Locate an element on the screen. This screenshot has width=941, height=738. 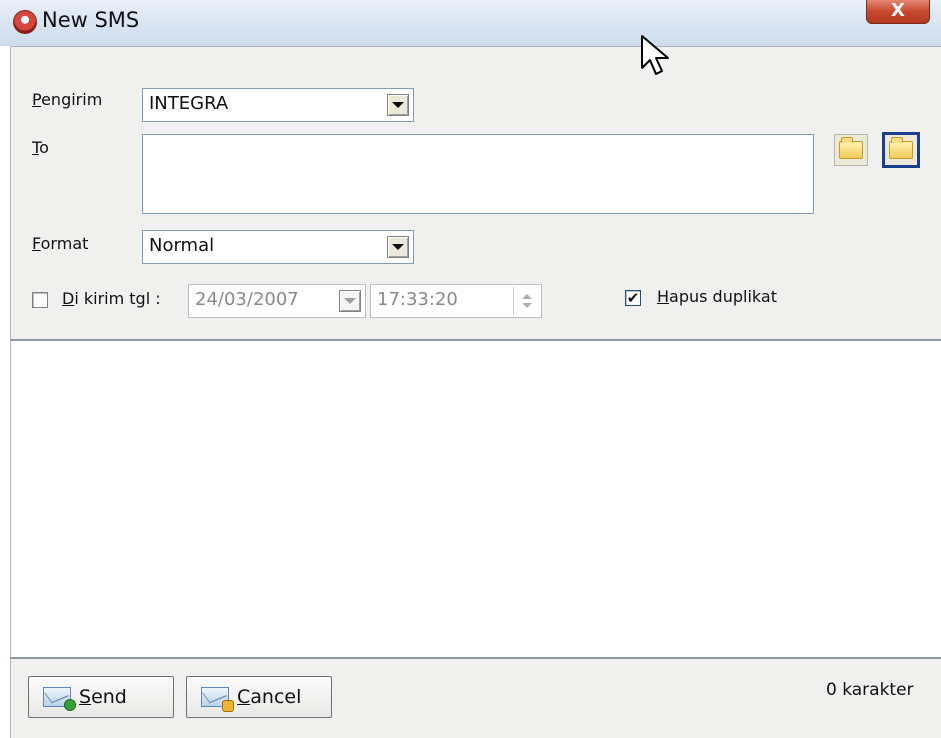
spin-down-icon is located at coordinates (526, 305).